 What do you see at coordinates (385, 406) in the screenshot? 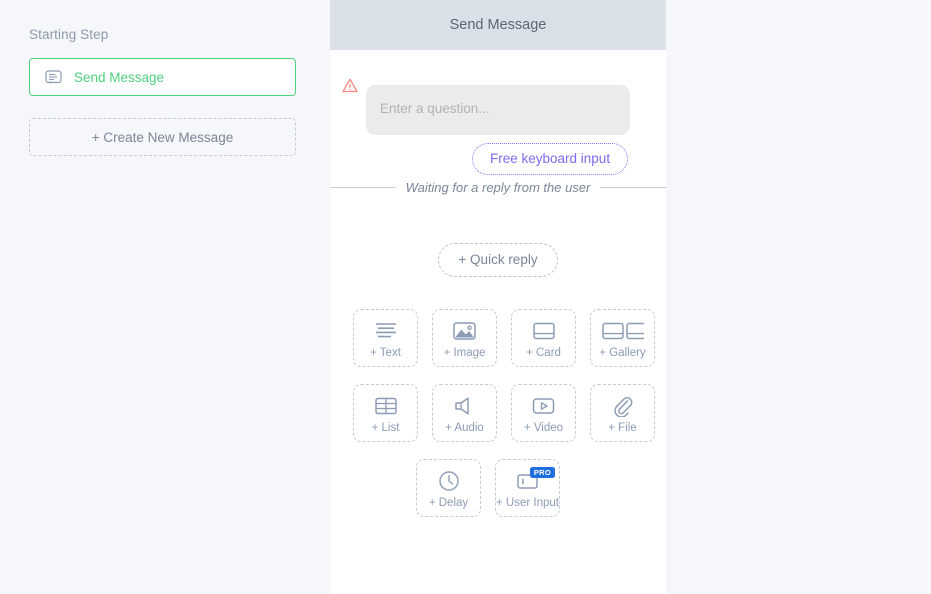
I see `list-table-icon` at bounding box center [385, 406].